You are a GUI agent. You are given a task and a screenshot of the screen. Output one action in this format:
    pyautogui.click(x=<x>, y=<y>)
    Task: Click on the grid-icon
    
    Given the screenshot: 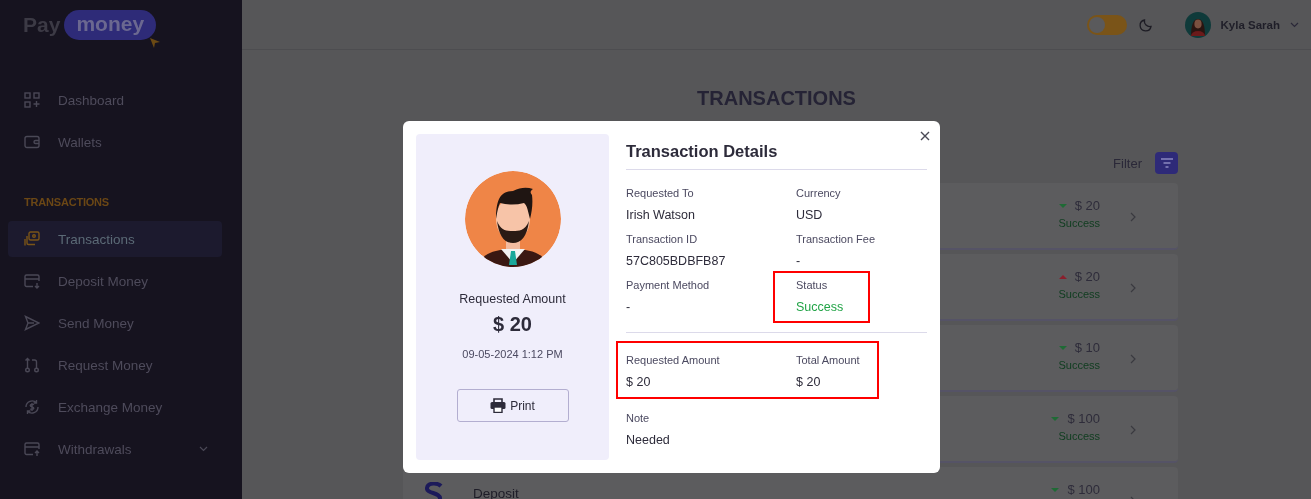 What is the action you would take?
    pyautogui.click(x=32, y=100)
    